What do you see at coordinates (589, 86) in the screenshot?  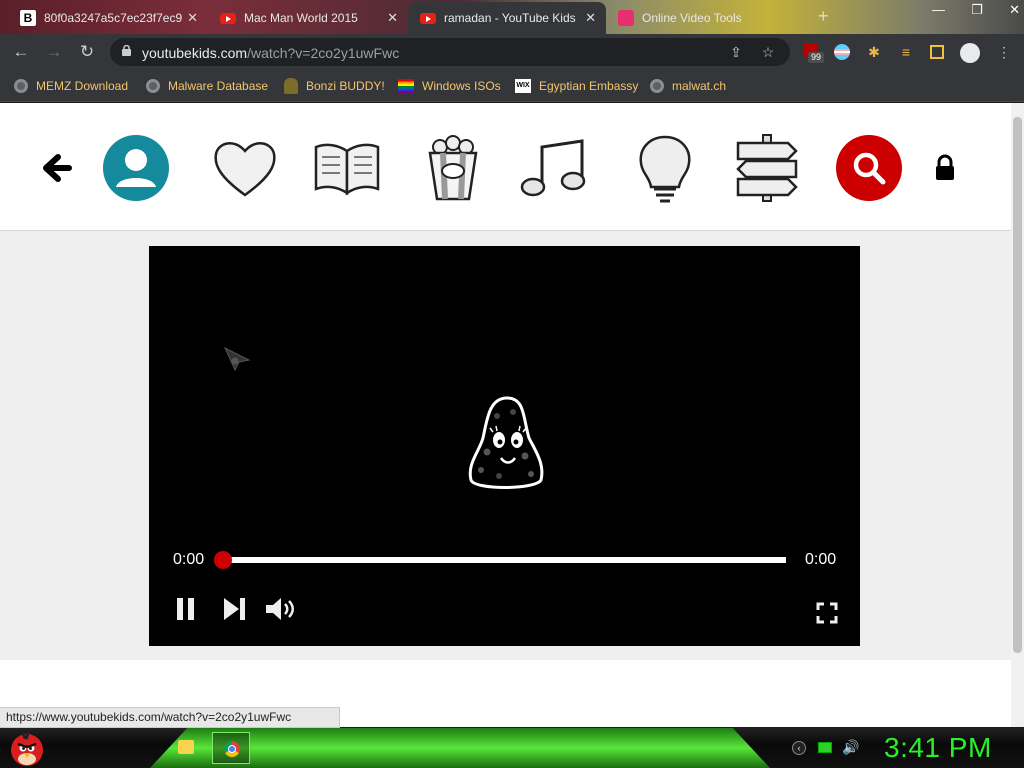 I see `bookmark-label: Egyptian Embassy` at bounding box center [589, 86].